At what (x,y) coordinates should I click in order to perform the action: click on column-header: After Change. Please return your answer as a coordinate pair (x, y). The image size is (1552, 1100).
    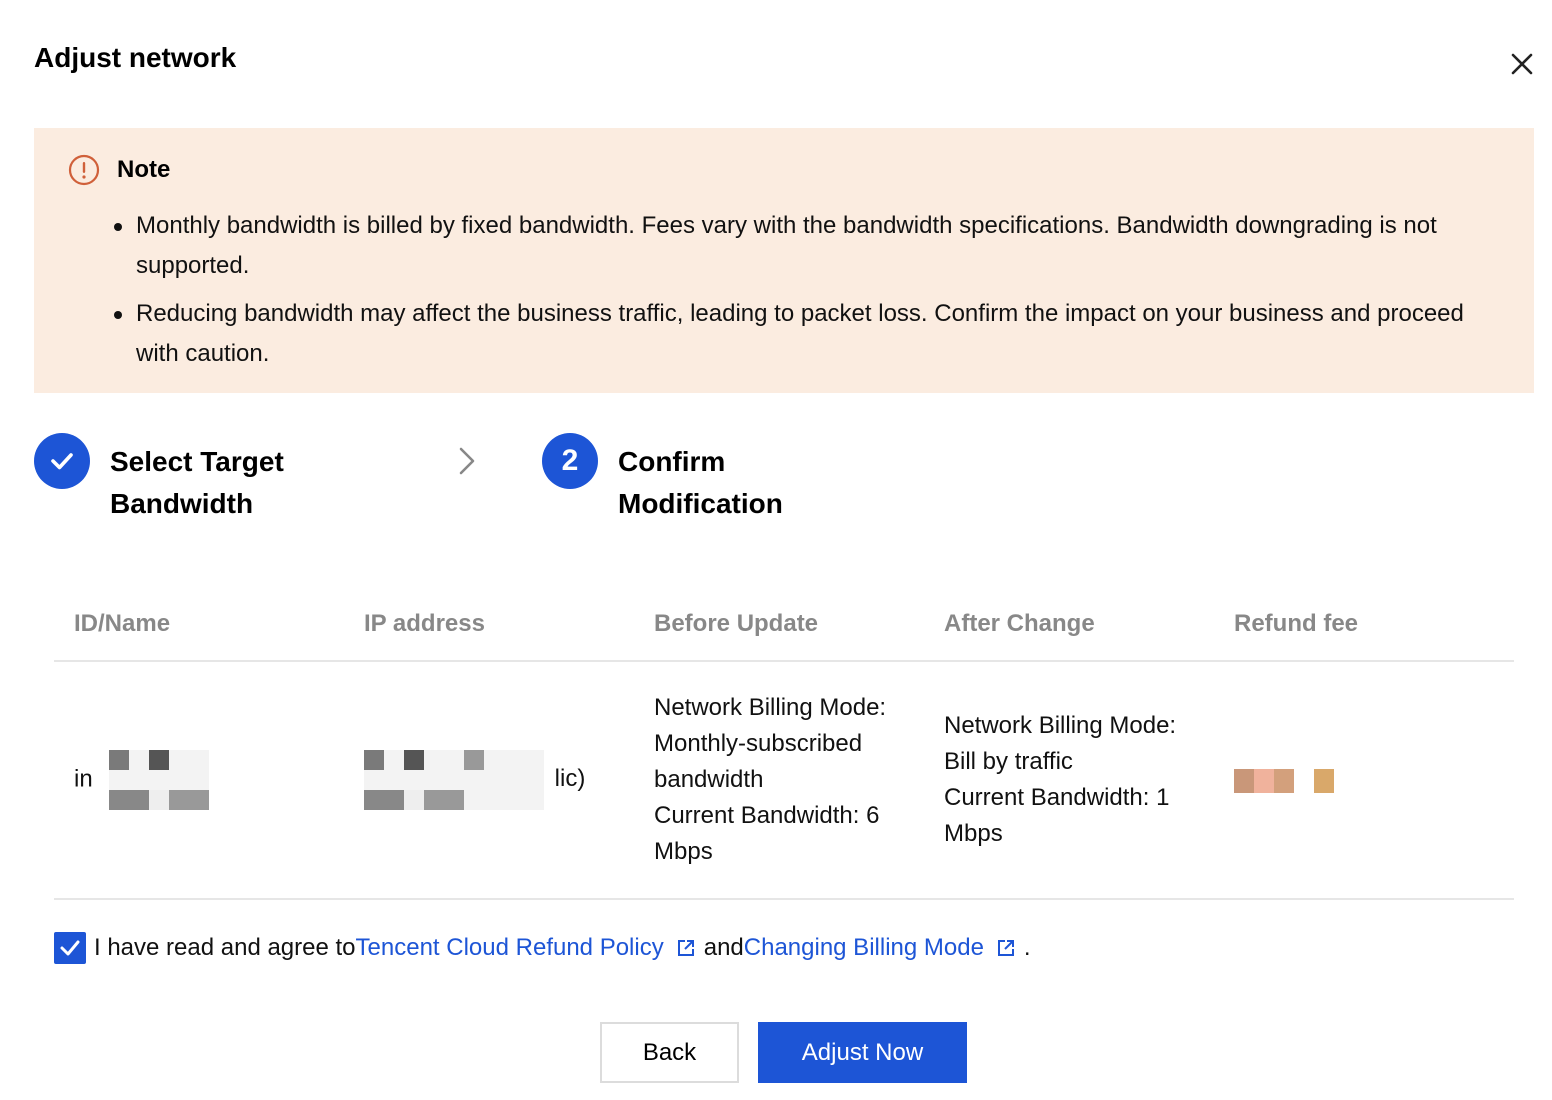
    Looking at the image, I should click on (1019, 623).